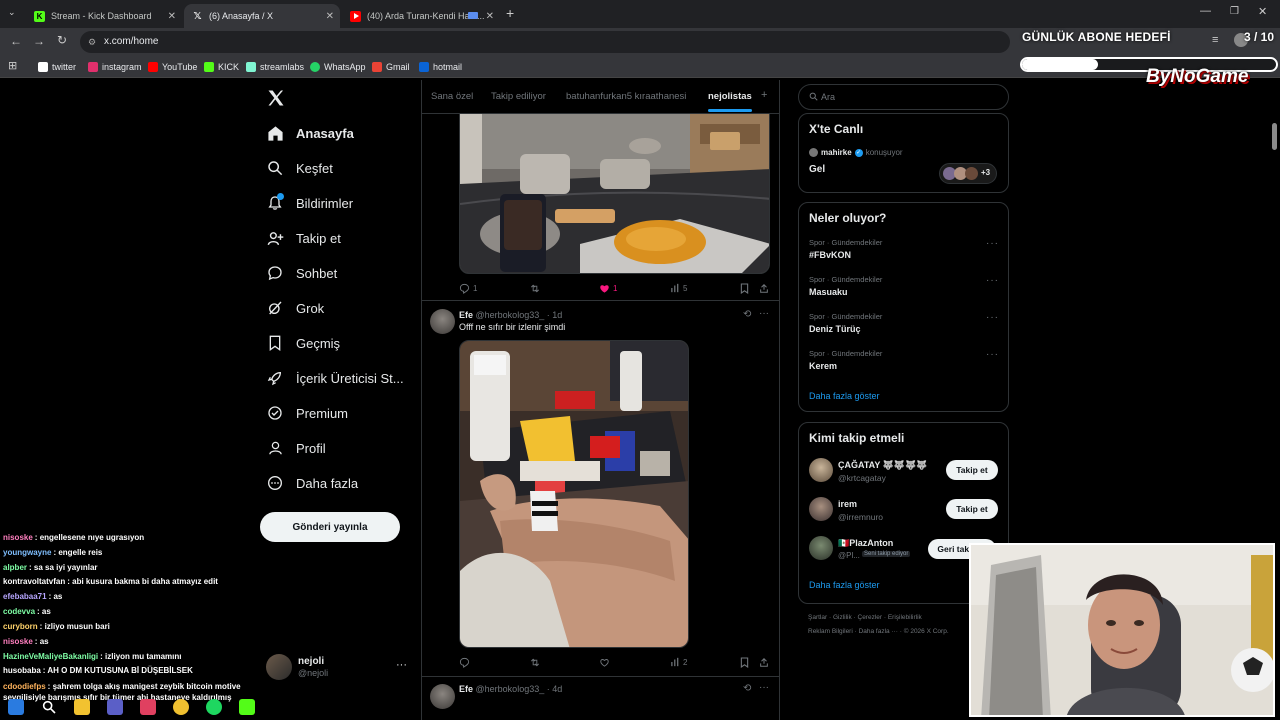  Describe the element at coordinates (844, 585) in the screenshot. I see `who-to-follow-show-more-link: Daha fazla göster` at that location.